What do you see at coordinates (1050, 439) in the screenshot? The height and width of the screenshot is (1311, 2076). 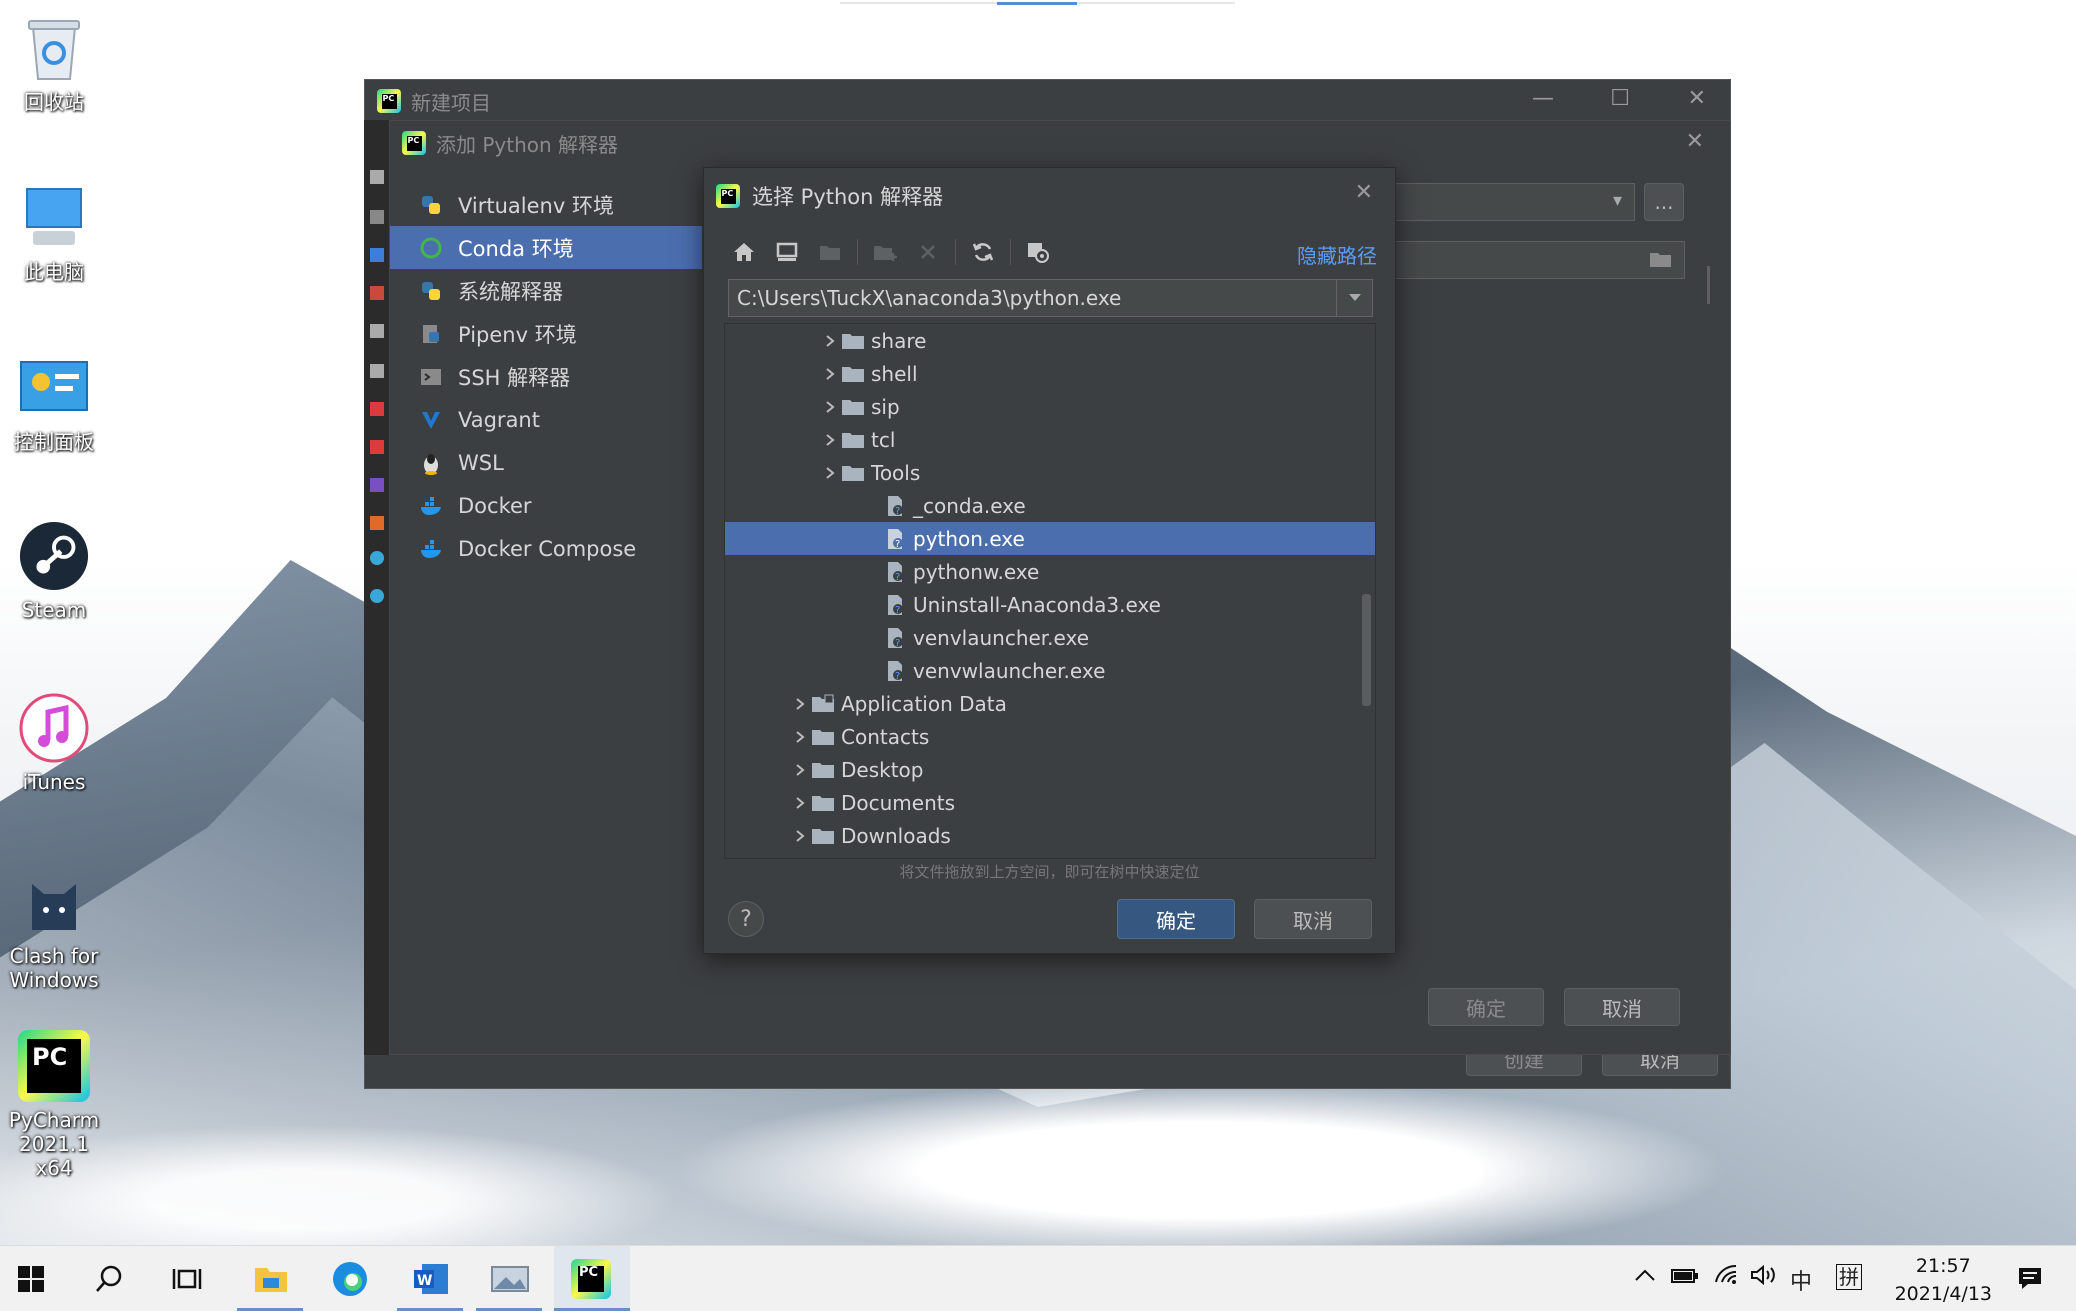 I see `tree-row-folder: tcl` at bounding box center [1050, 439].